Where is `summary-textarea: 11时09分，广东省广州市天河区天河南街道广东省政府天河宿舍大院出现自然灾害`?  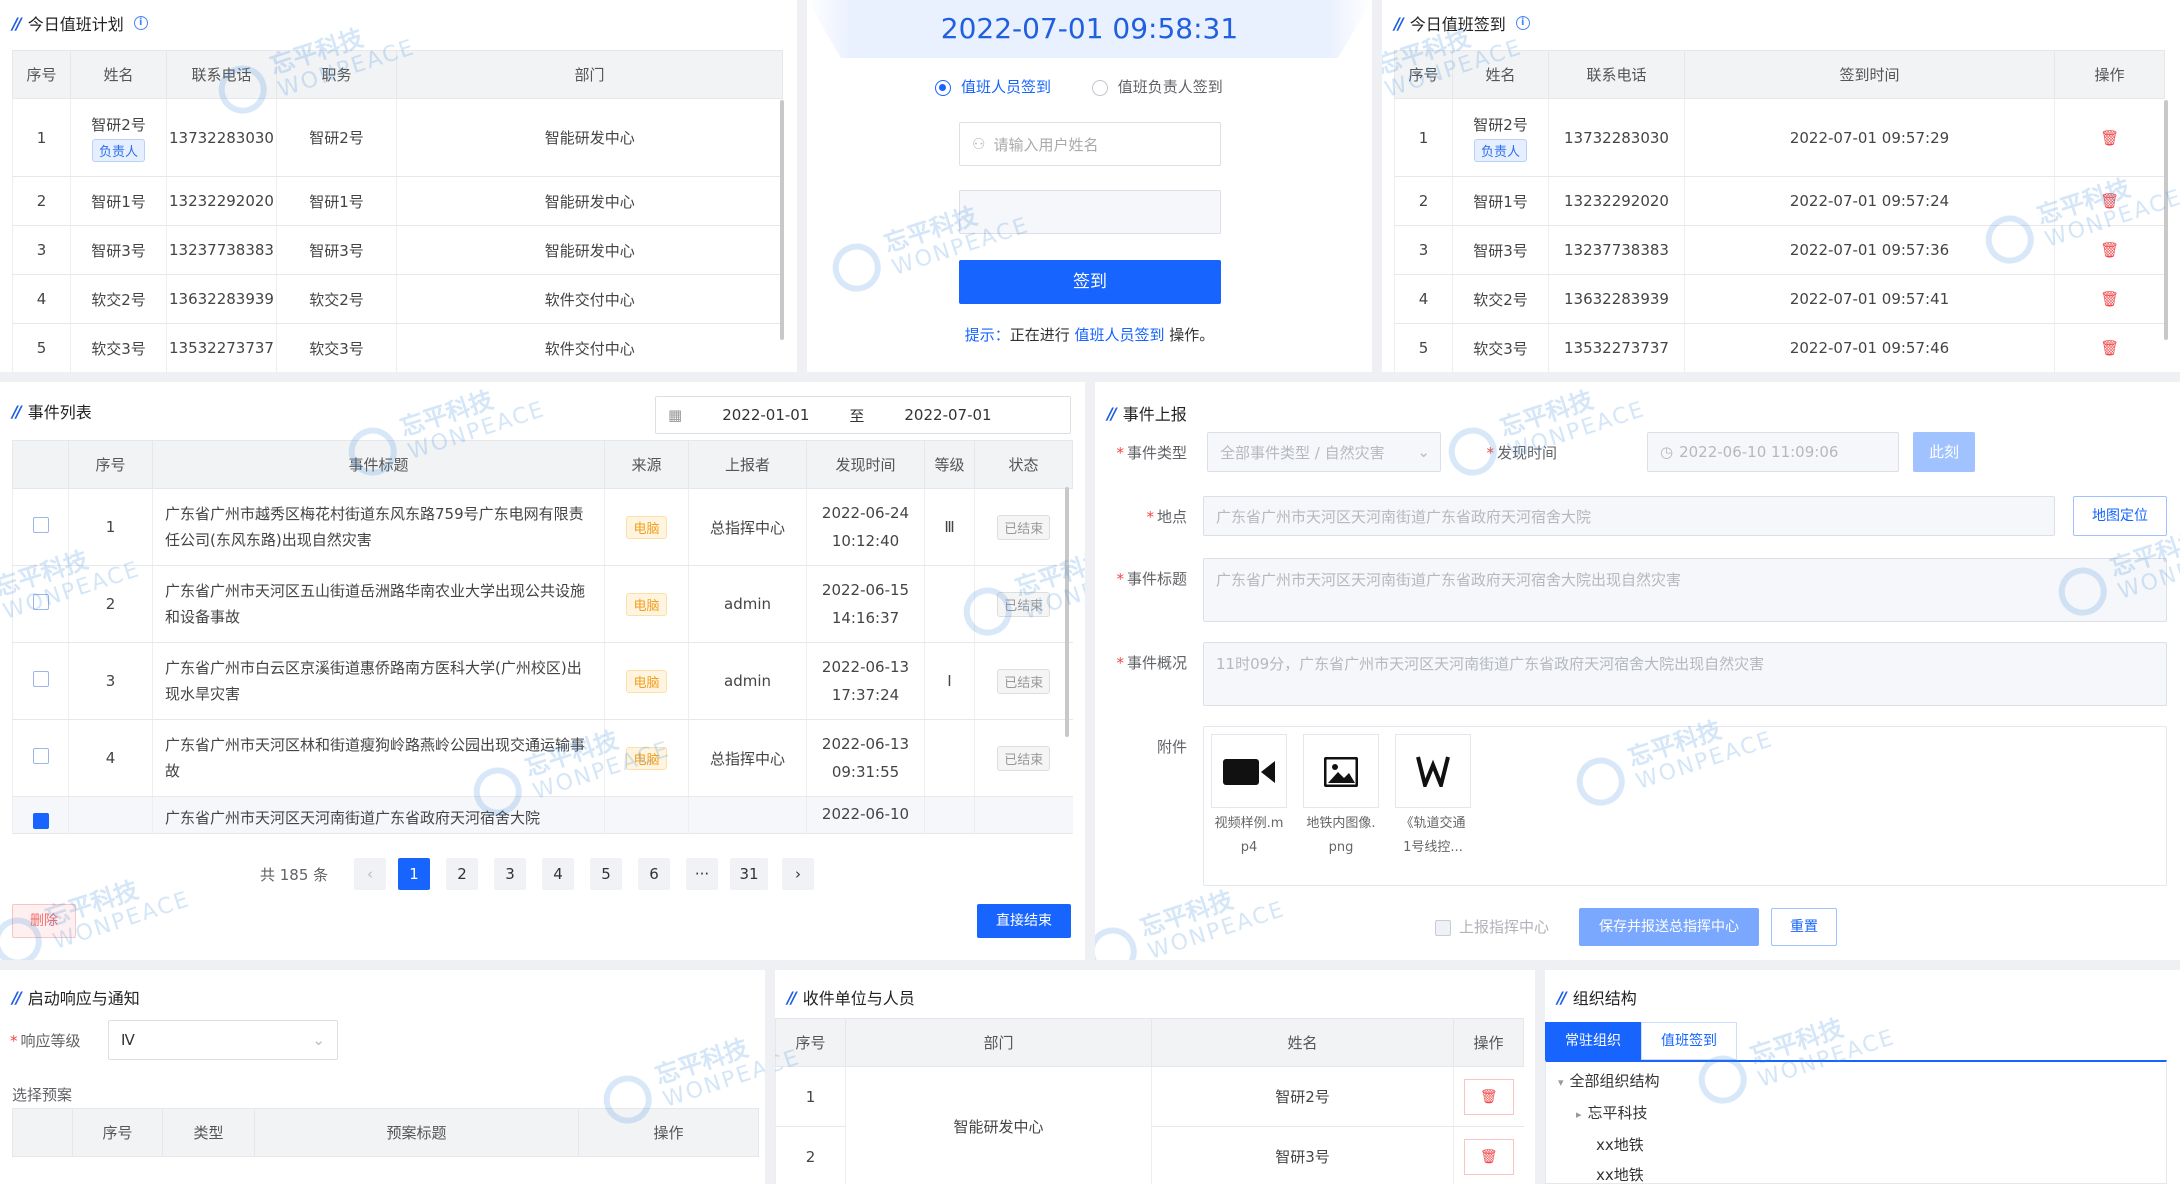 summary-textarea: 11时09分，广东省广州市天河区天河南街道广东省政府天河宿舍大院出现自然灾害 is located at coordinates (1685, 674).